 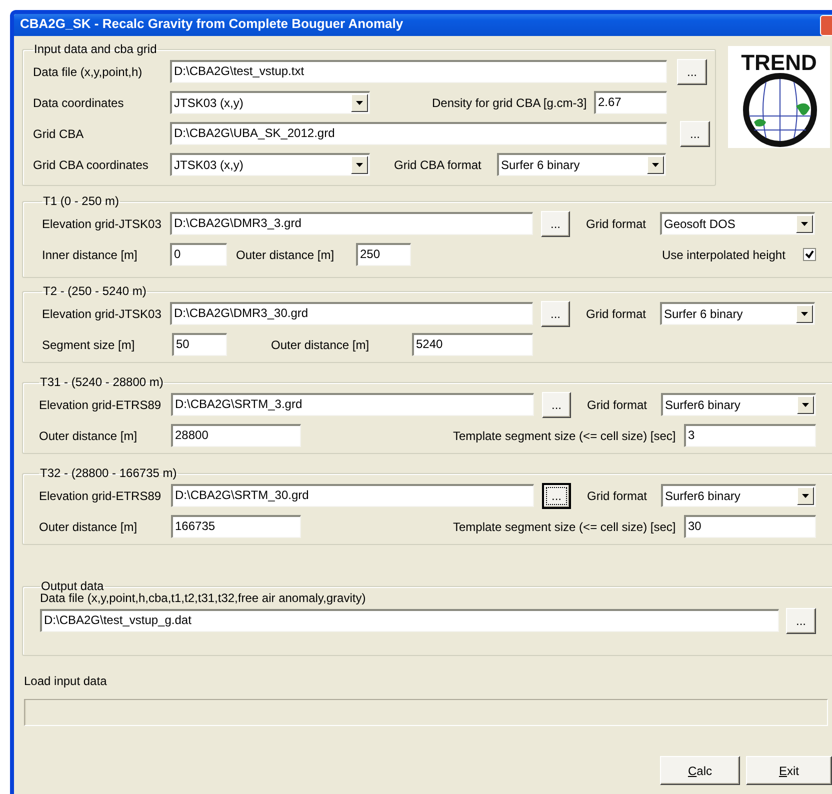 What do you see at coordinates (90, 255) in the screenshot?
I see `field-label: Inner distance [m]` at bounding box center [90, 255].